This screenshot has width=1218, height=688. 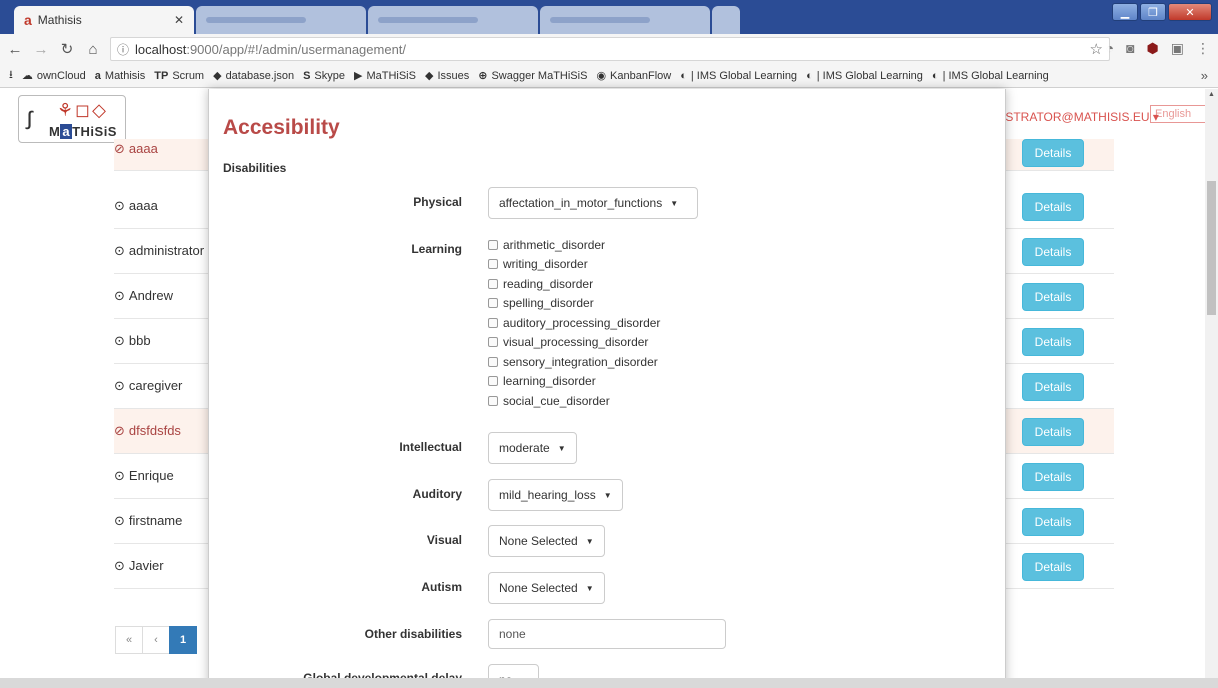 What do you see at coordinates (546, 541) in the screenshot?
I see `visual-select: None Selected ▼` at bounding box center [546, 541].